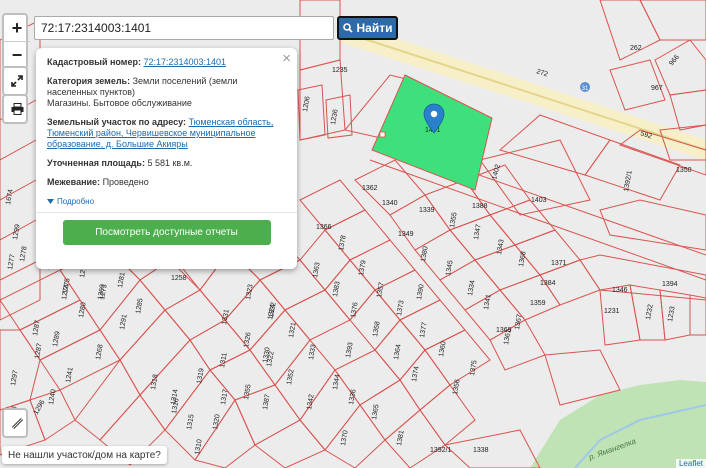 The height and width of the screenshot is (468, 706). I want to click on land-category-value: Земли поселений (земли, so click(185, 81).